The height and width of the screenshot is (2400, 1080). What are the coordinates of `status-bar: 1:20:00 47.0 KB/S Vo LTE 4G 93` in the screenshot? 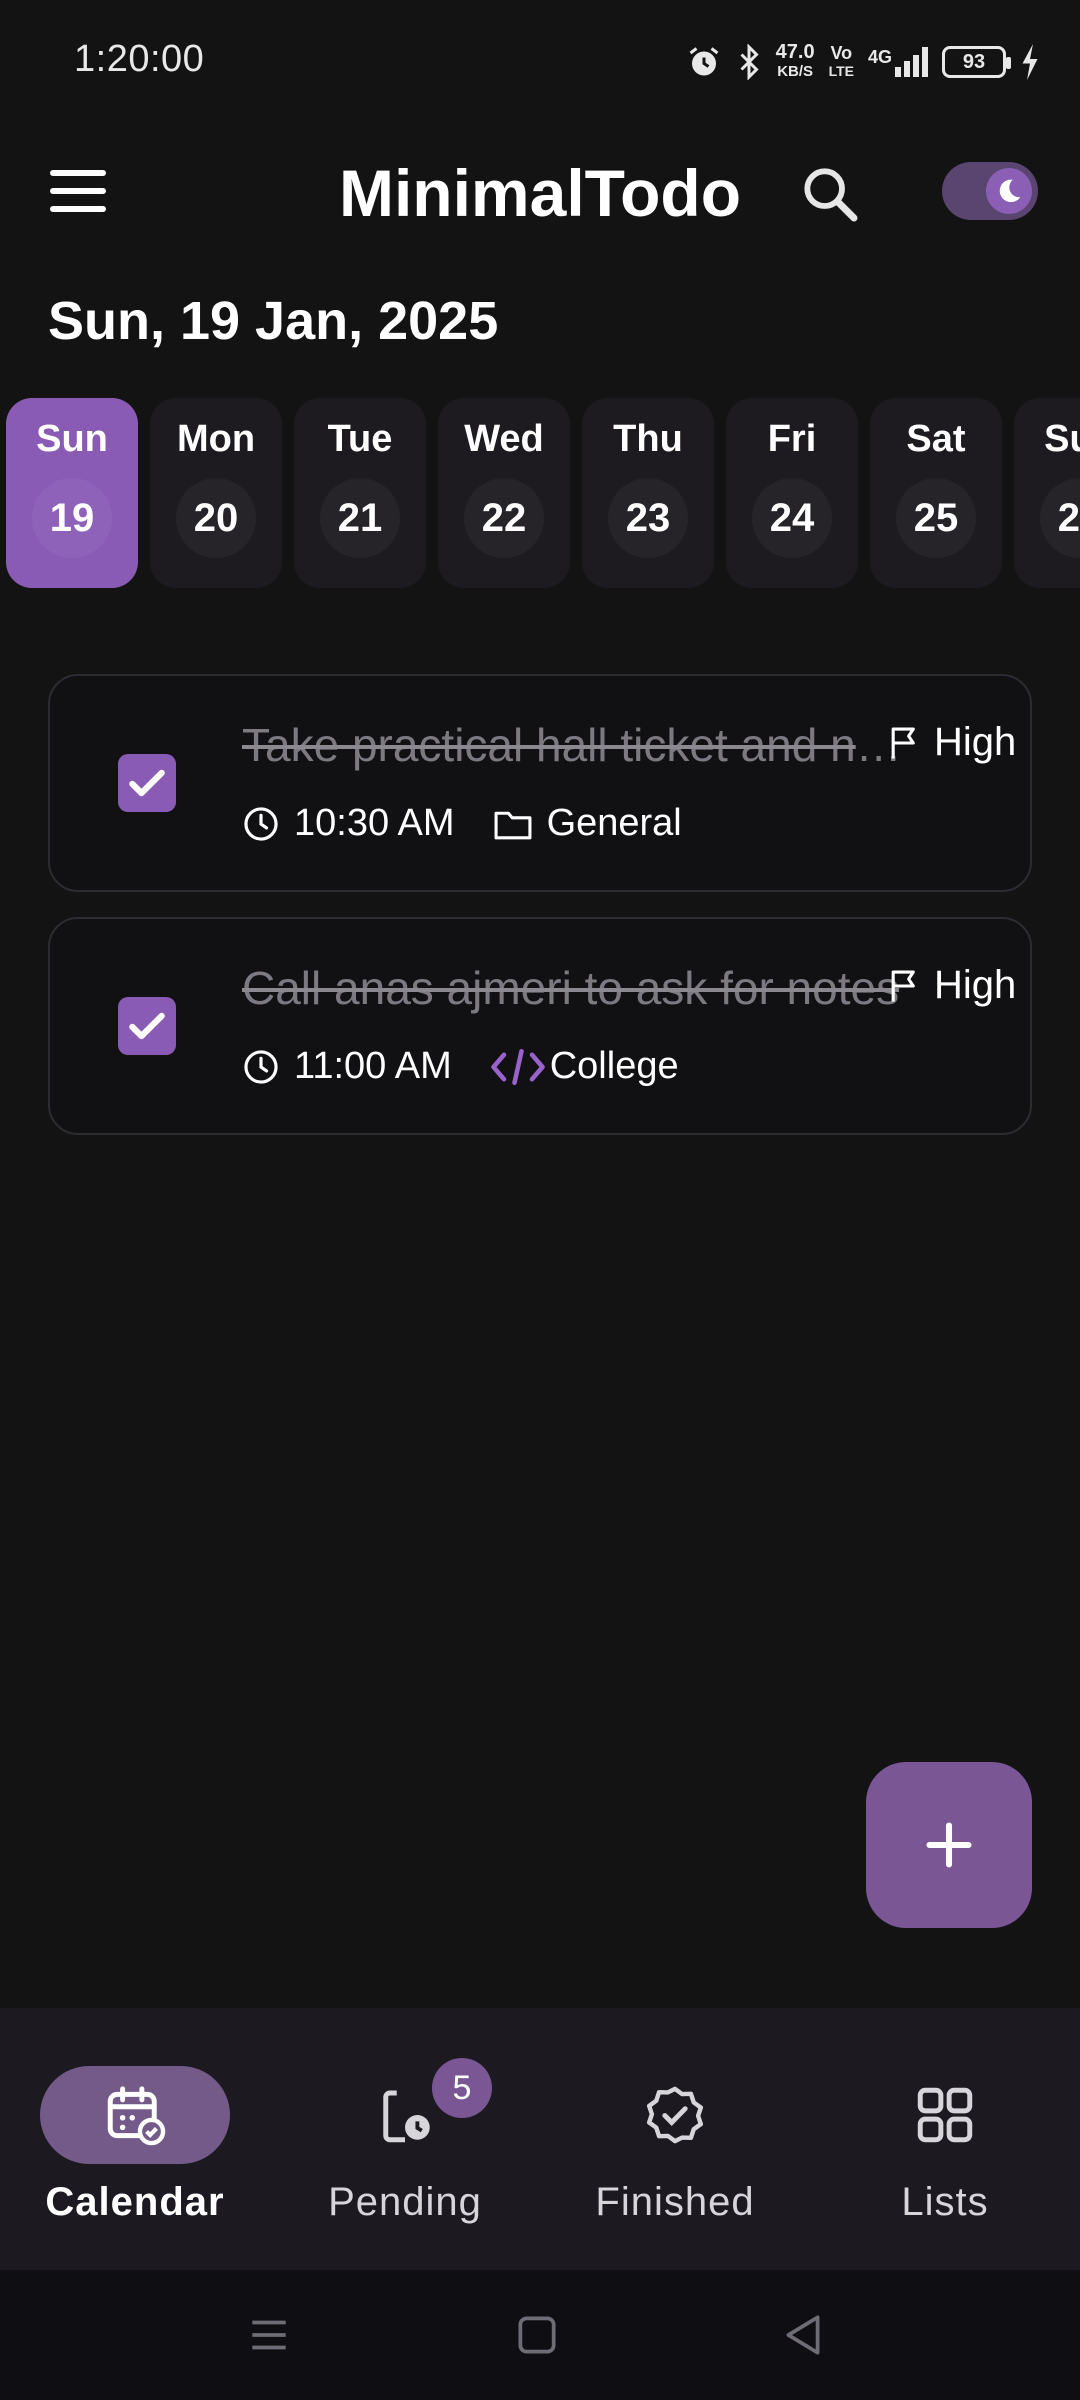 It's located at (540, 60).